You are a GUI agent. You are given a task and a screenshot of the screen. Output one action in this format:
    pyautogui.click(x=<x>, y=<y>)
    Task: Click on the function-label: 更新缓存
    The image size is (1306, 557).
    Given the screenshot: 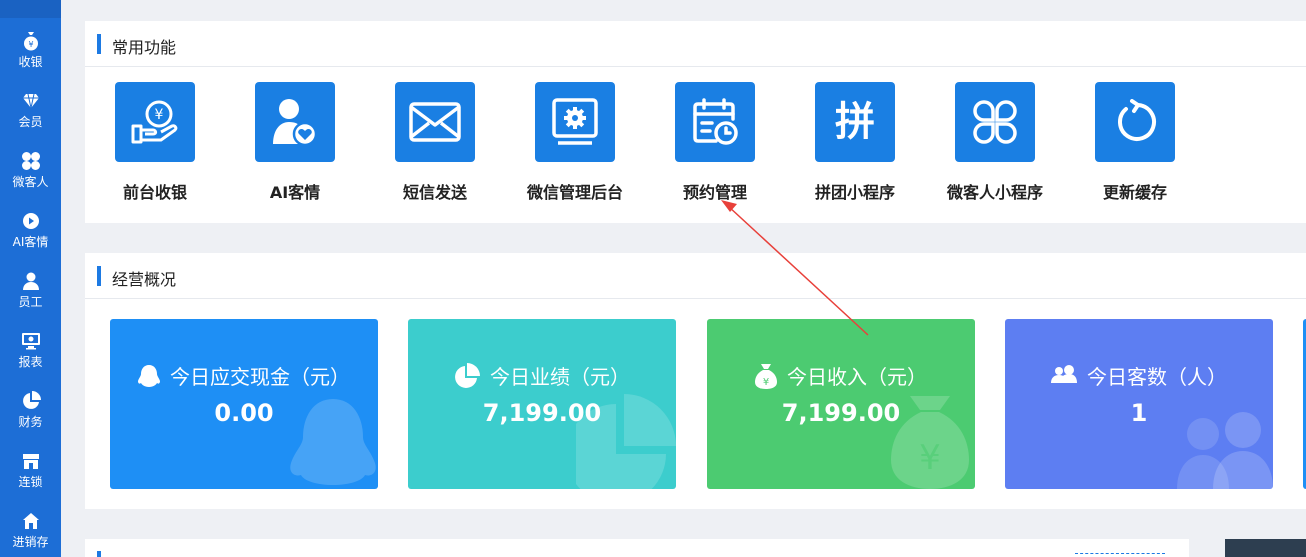 What is the action you would take?
    pyautogui.click(x=1134, y=192)
    